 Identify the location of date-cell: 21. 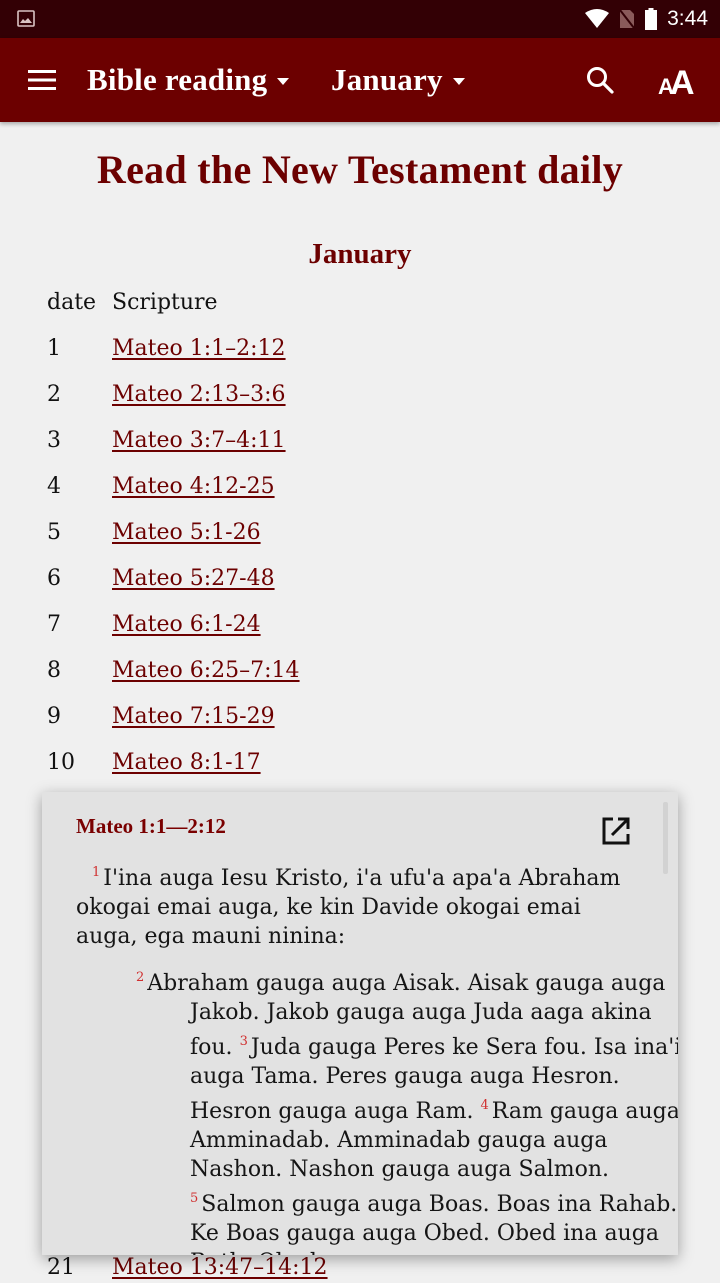
(61, 1267).